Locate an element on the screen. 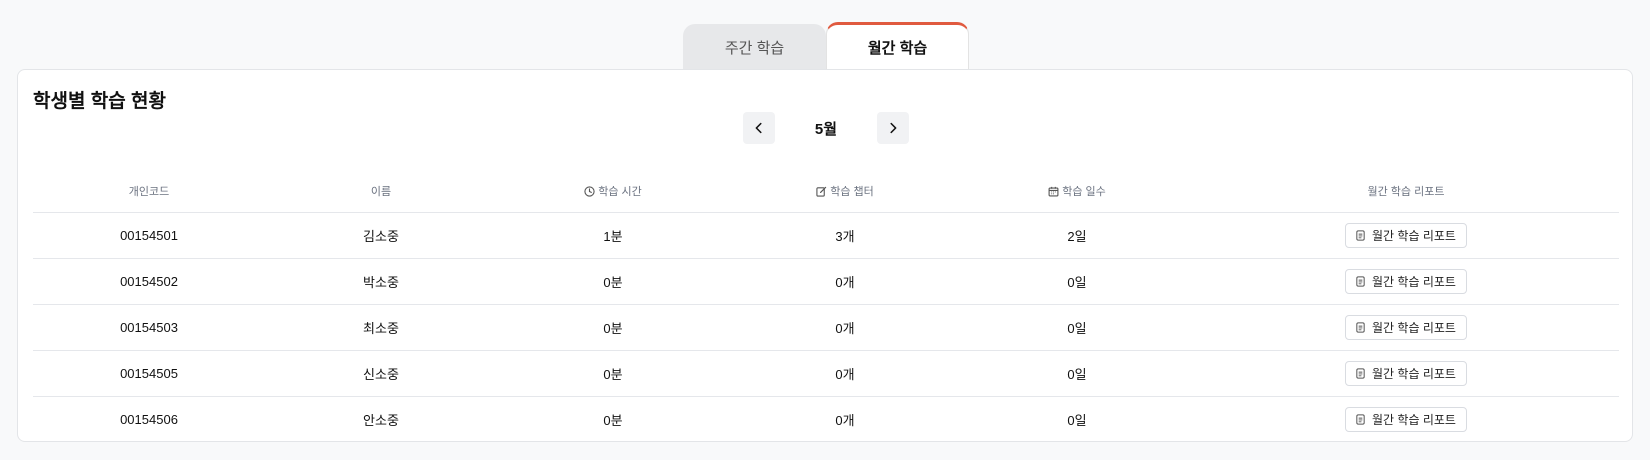  cell-name: 박소중 is located at coordinates (381, 281).